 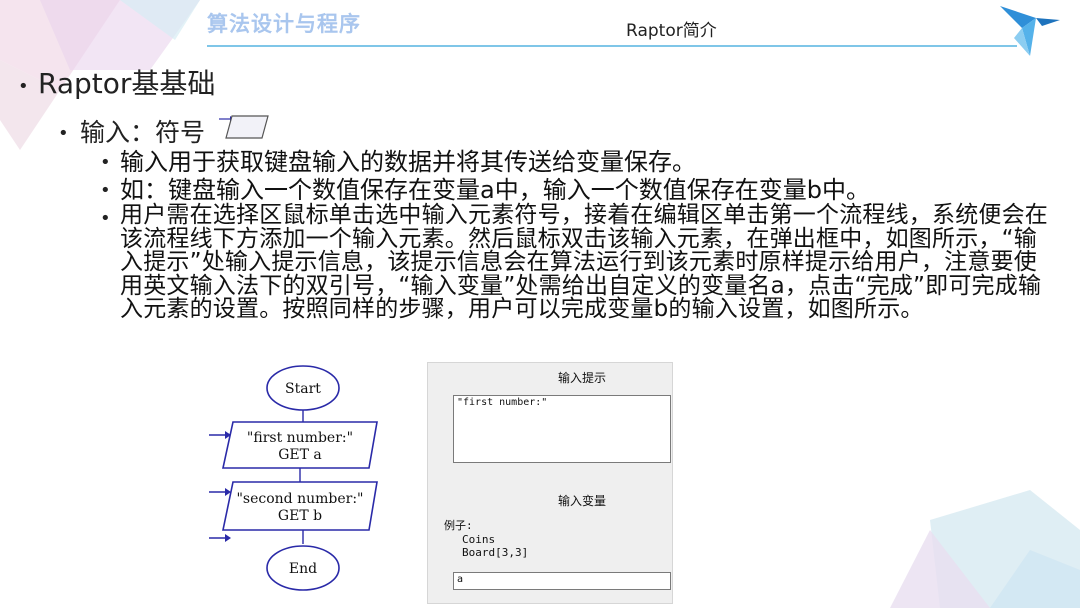 What do you see at coordinates (300, 516) in the screenshot?
I see `input2-get: GET b` at bounding box center [300, 516].